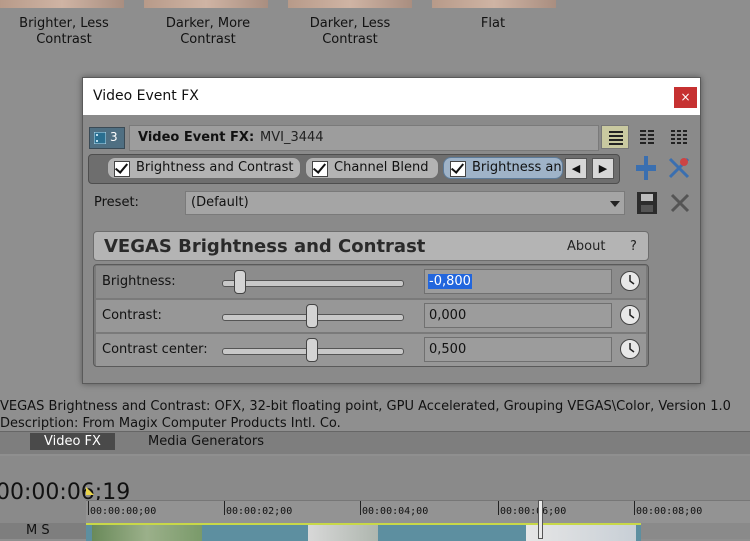  I want to click on preset-dropdown: (Default), so click(405, 203).